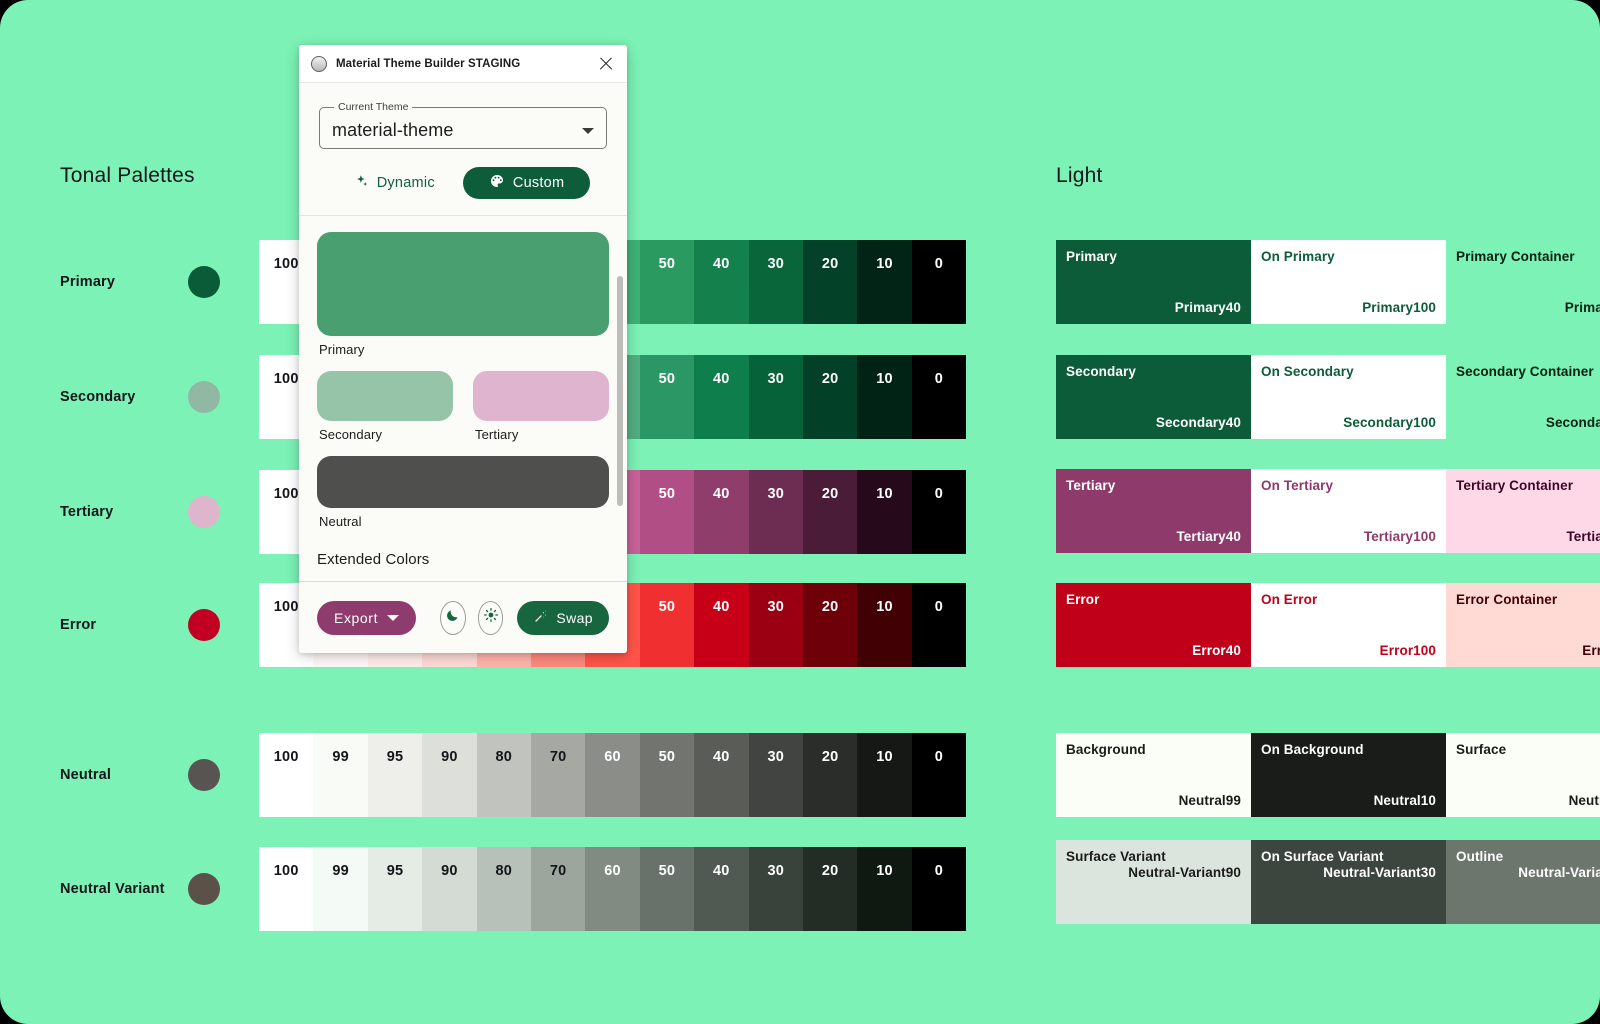 Image resolution: width=1600 pixels, height=1024 pixels. Describe the element at coordinates (342, 349) in the screenshot. I see `primary-swatch-label: Primary` at that location.